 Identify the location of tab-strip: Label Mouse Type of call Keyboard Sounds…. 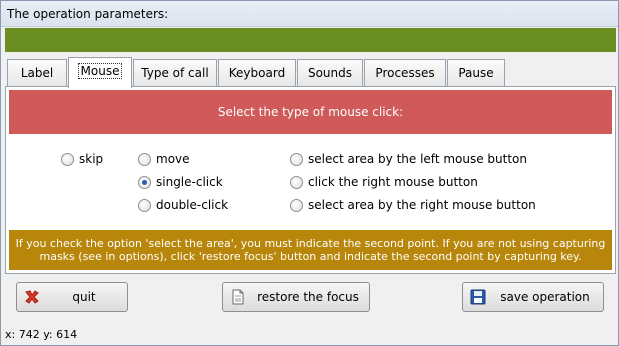
(310, 72).